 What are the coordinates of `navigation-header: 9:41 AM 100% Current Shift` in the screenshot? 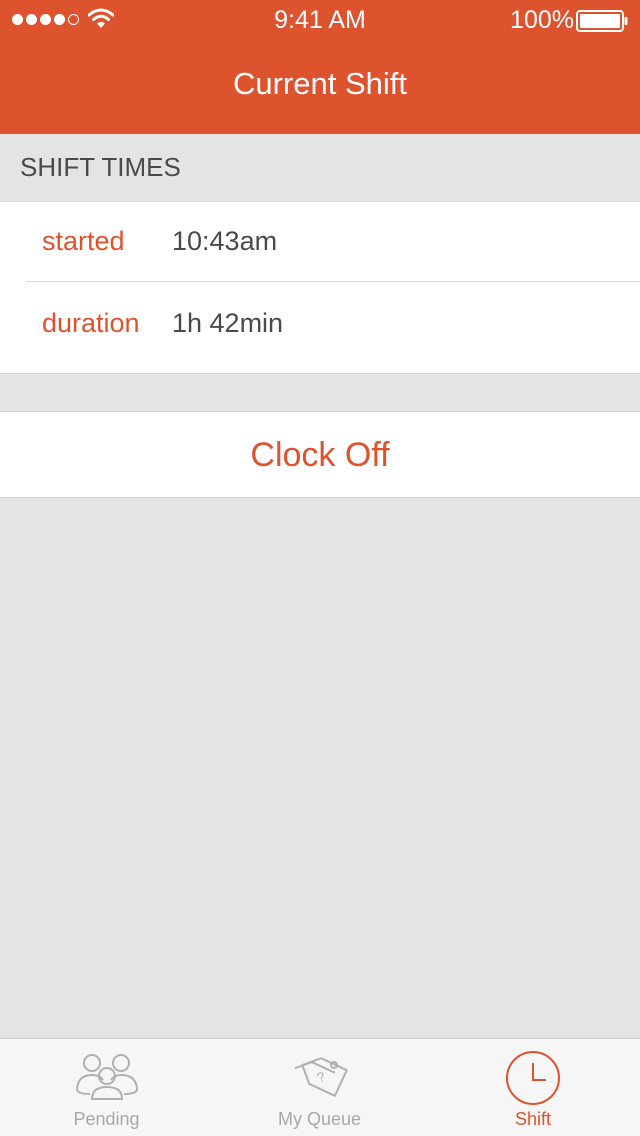 It's located at (320, 67).